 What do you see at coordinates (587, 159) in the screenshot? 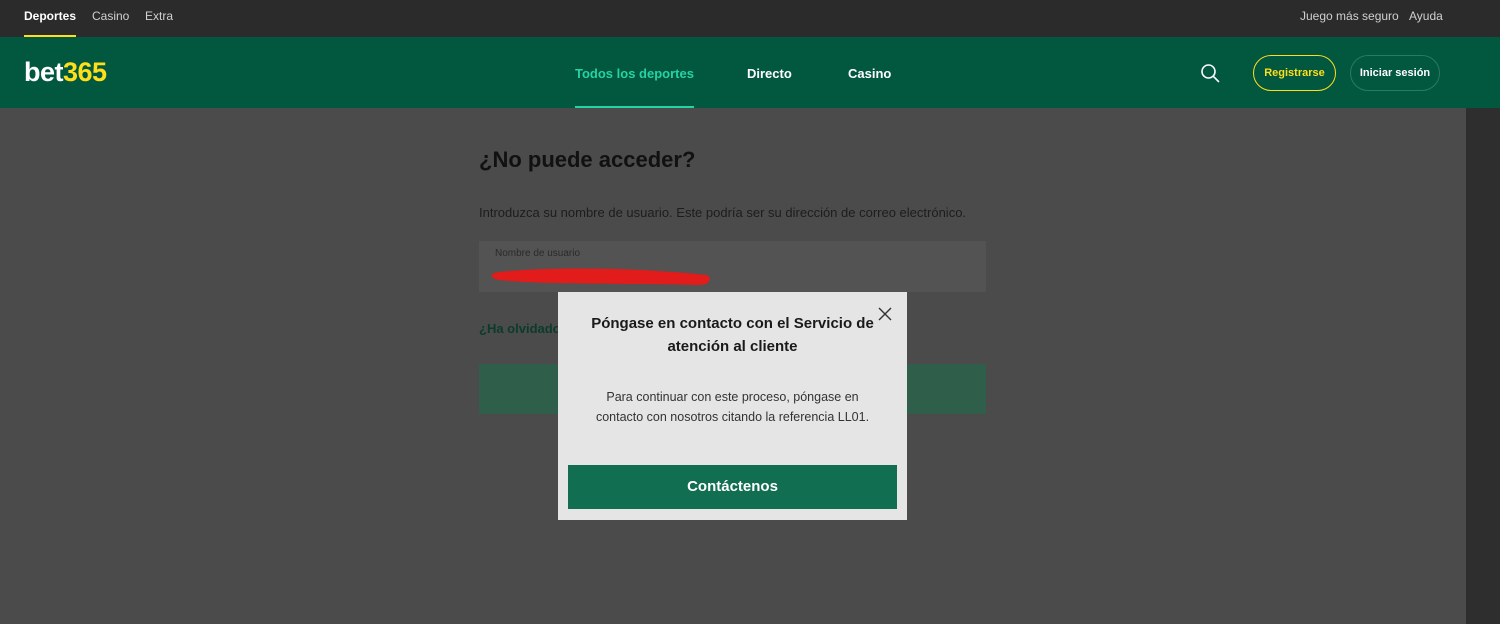
I see `page-title: ¿No puede acceder?` at bounding box center [587, 159].